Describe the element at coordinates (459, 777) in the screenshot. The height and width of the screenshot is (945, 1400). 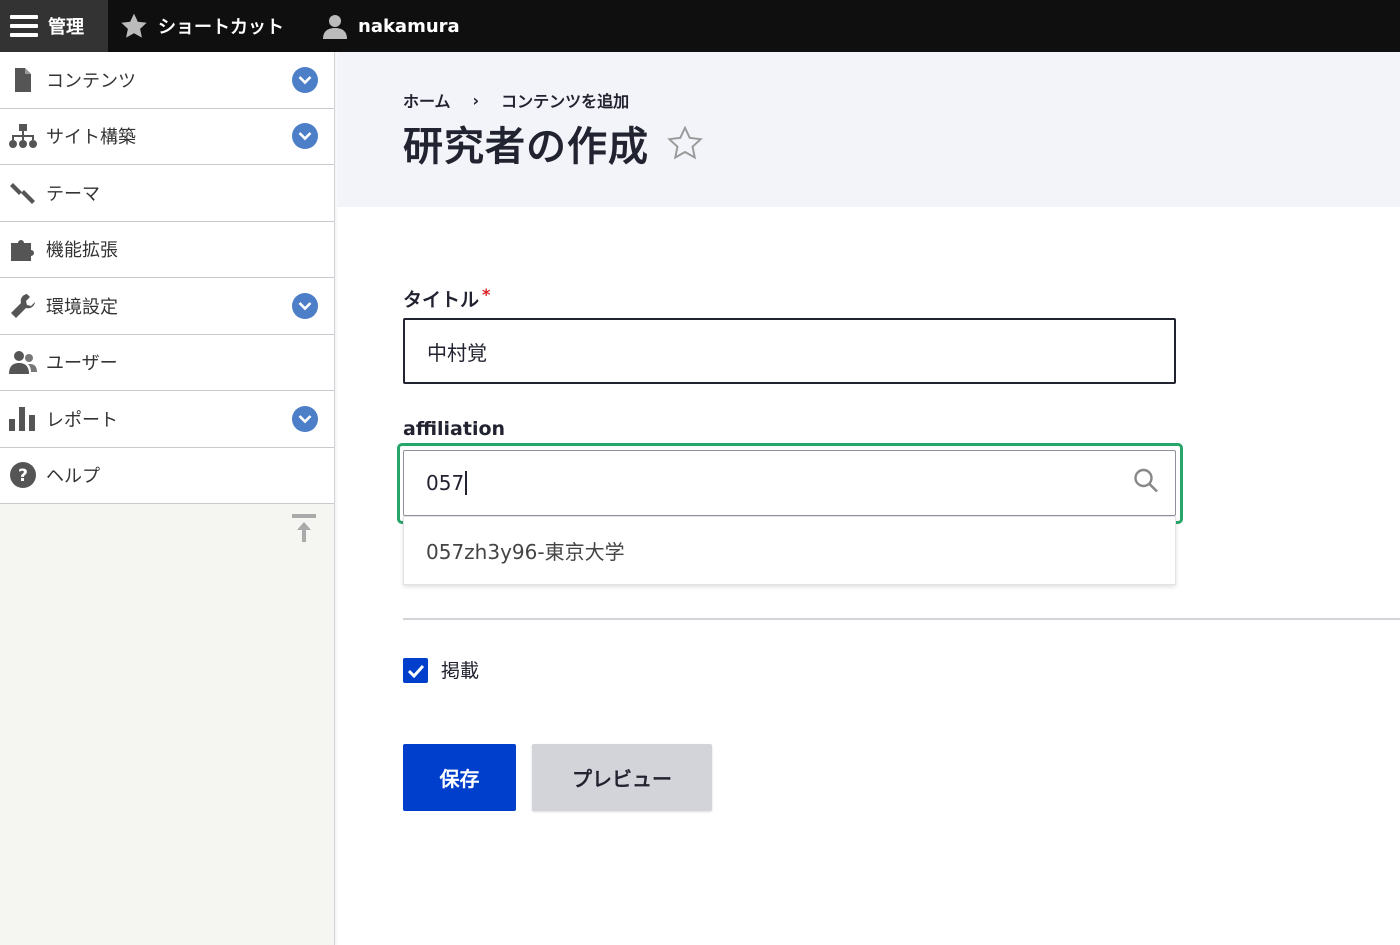
I see `save-button: 保存` at that location.